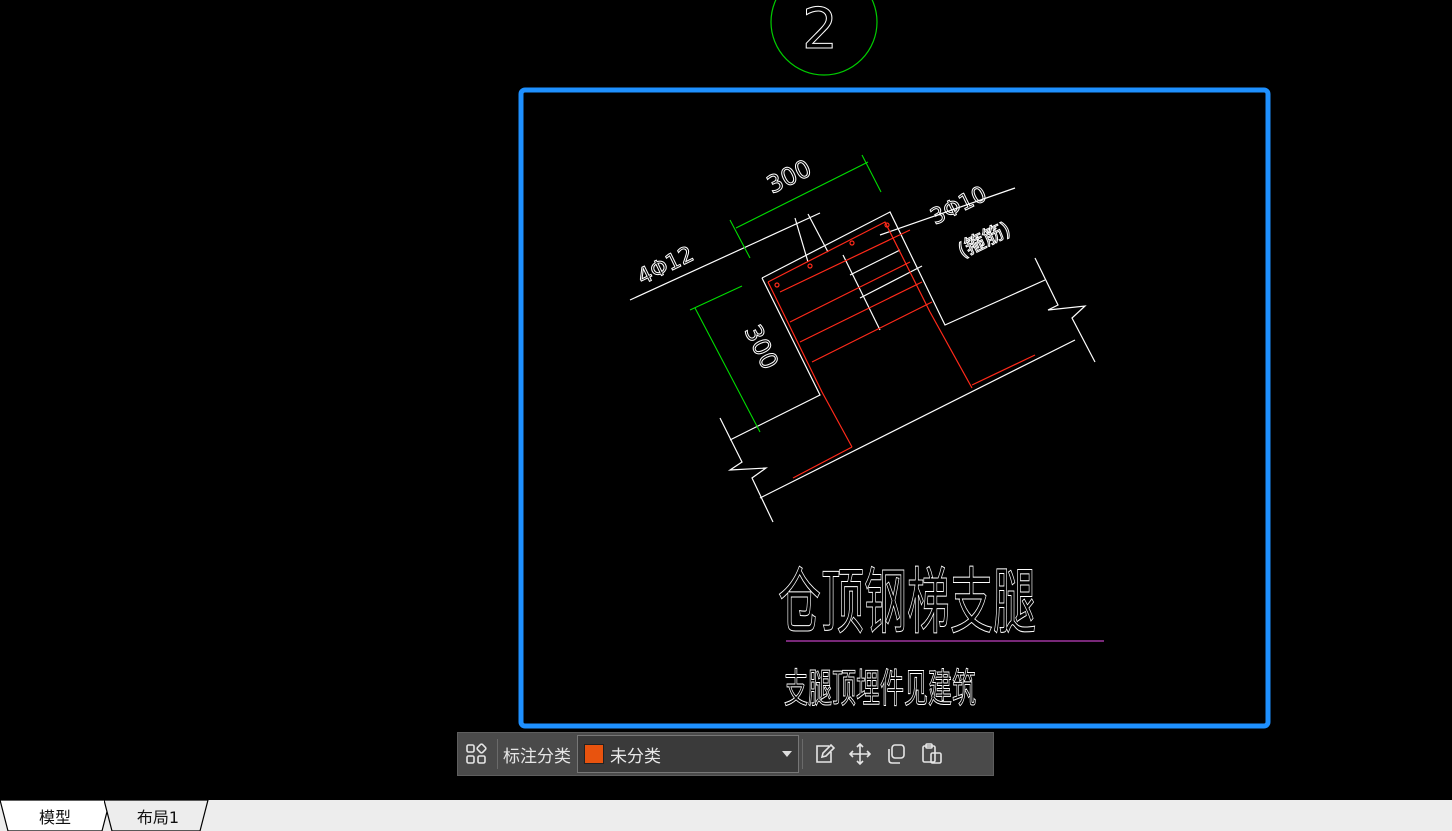  Describe the element at coordinates (785, 293) in the screenshot. I see `dimension-lines` at that location.